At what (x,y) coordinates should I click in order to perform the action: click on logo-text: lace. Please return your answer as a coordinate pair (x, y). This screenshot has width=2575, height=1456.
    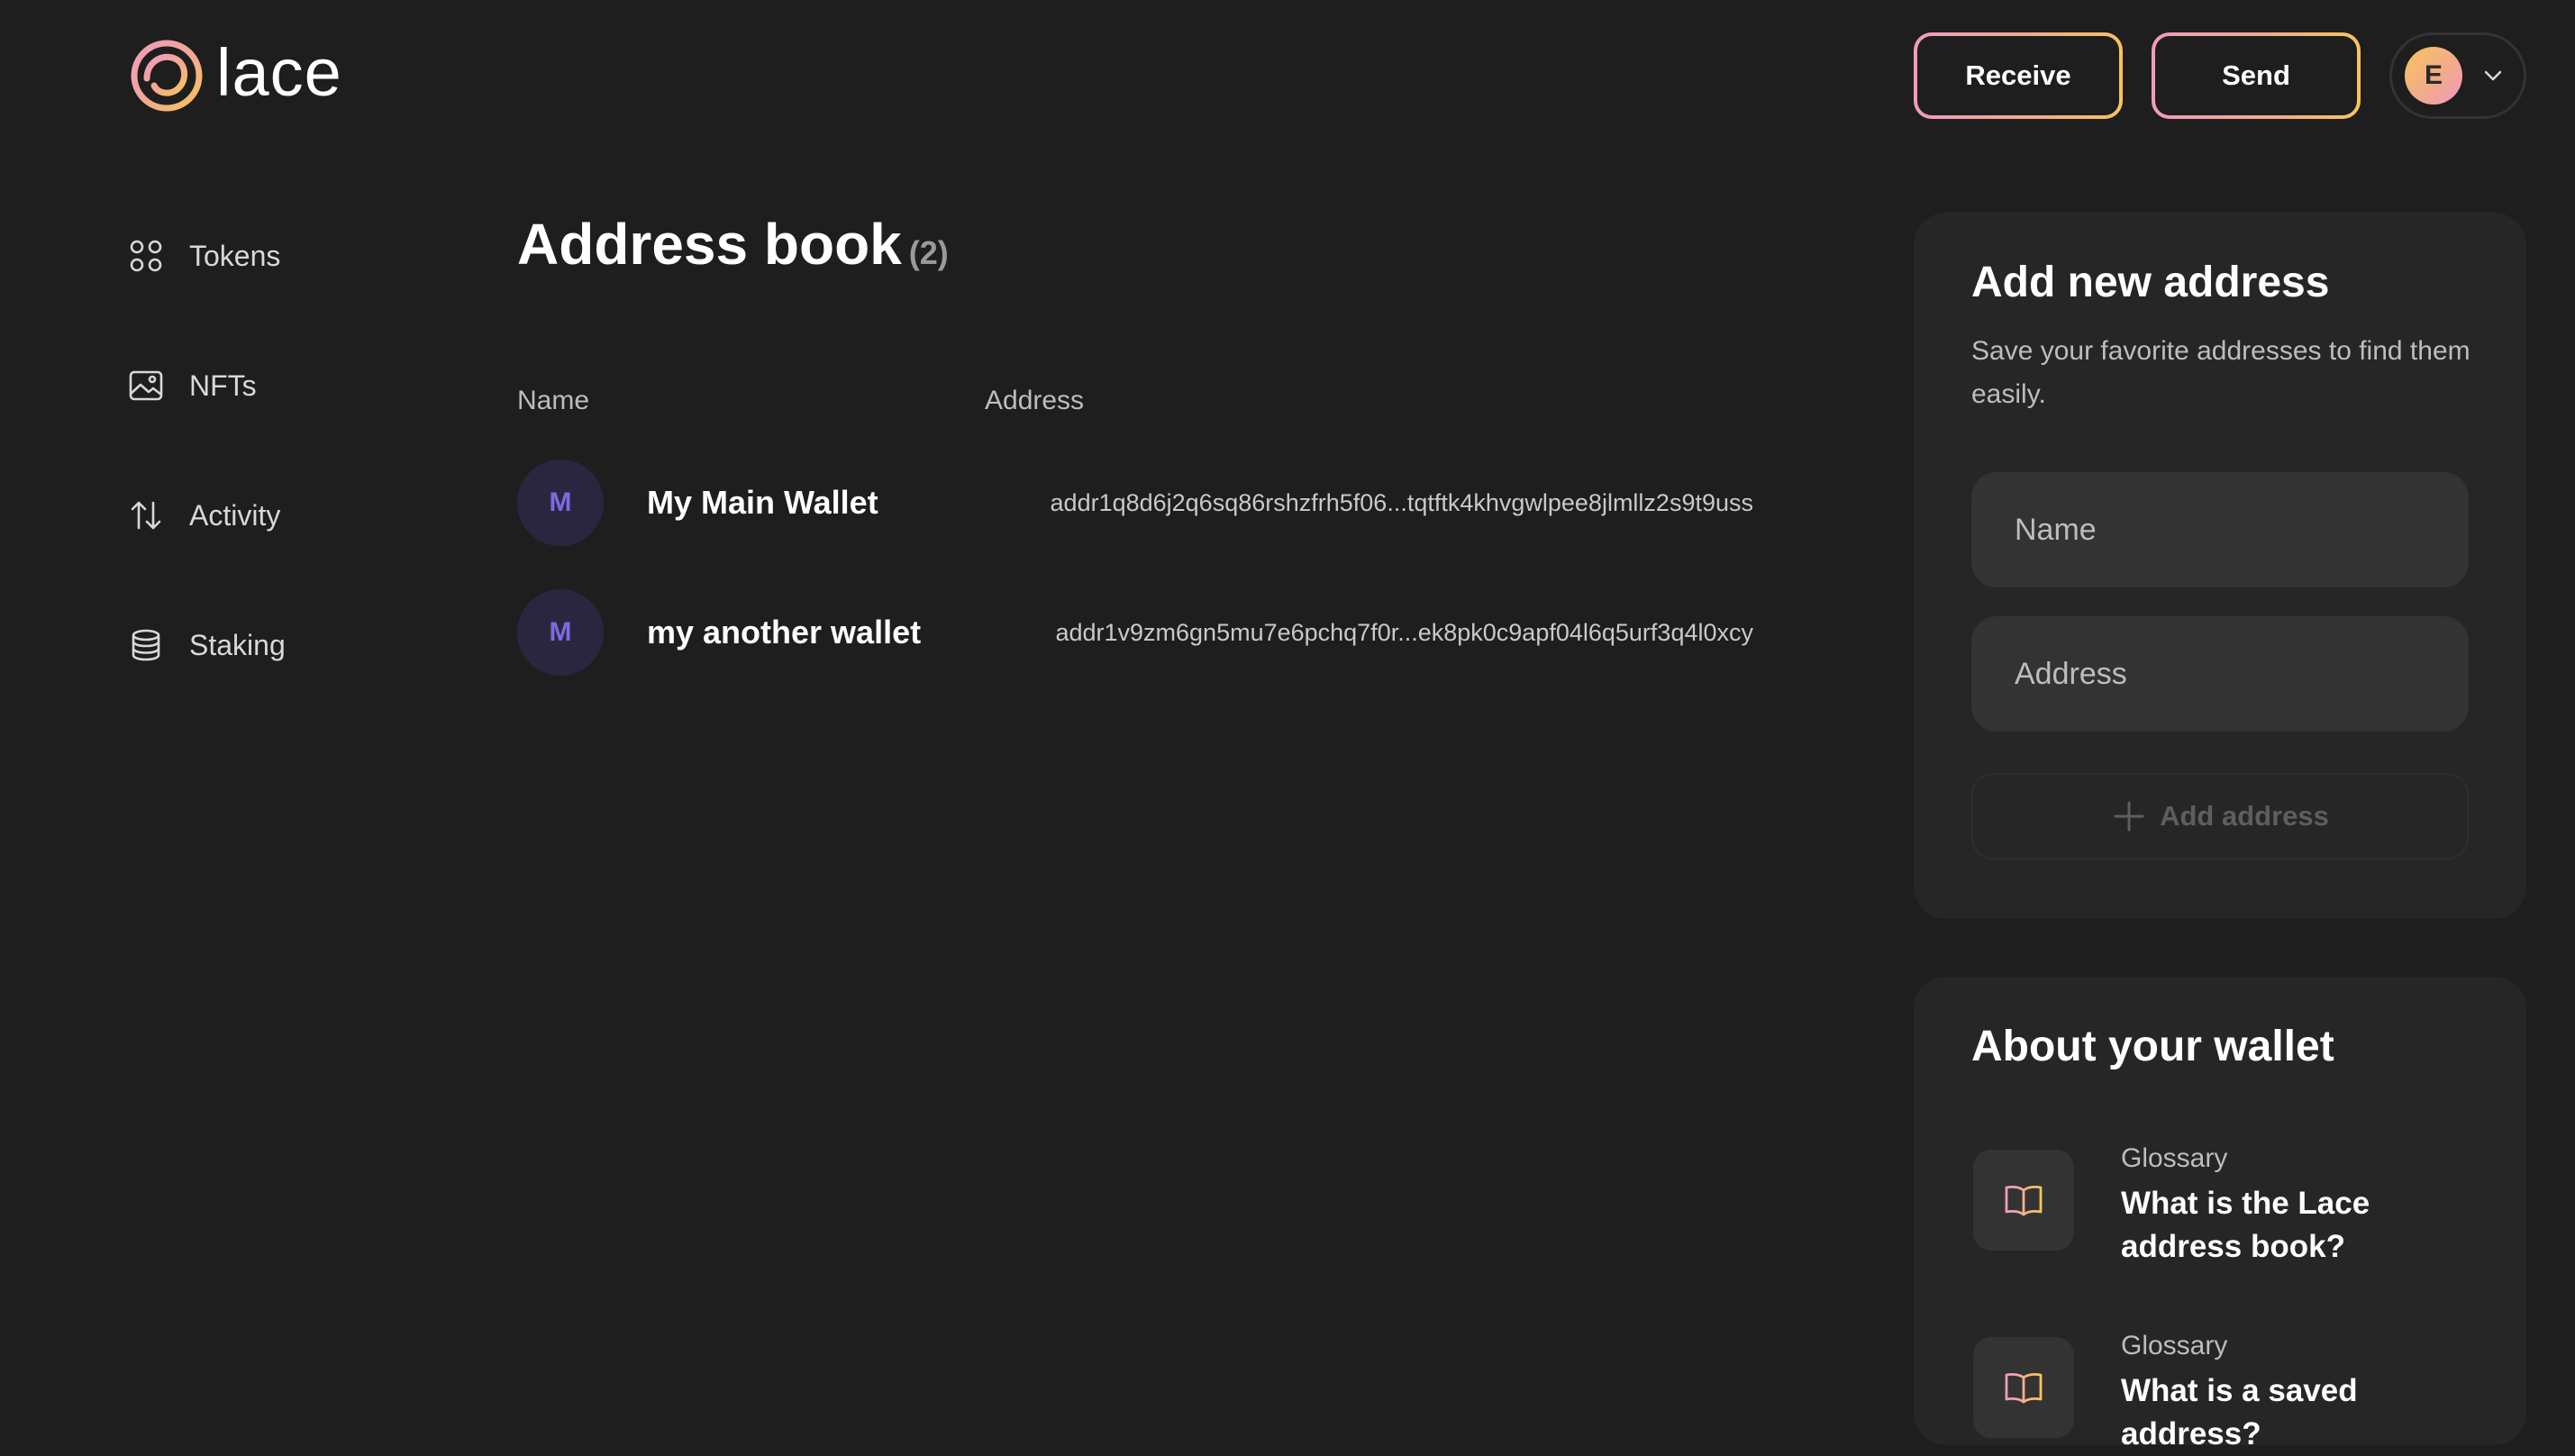
    Looking at the image, I should click on (279, 73).